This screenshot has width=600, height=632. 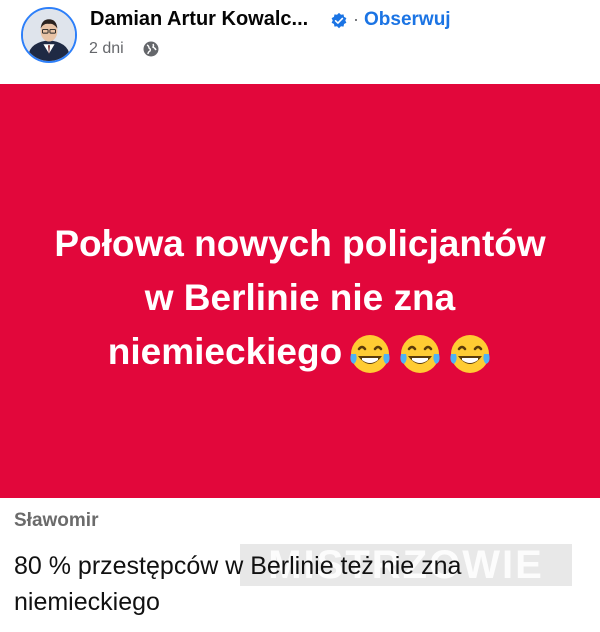 I want to click on post-timestamp: 2 dni, so click(x=106, y=49).